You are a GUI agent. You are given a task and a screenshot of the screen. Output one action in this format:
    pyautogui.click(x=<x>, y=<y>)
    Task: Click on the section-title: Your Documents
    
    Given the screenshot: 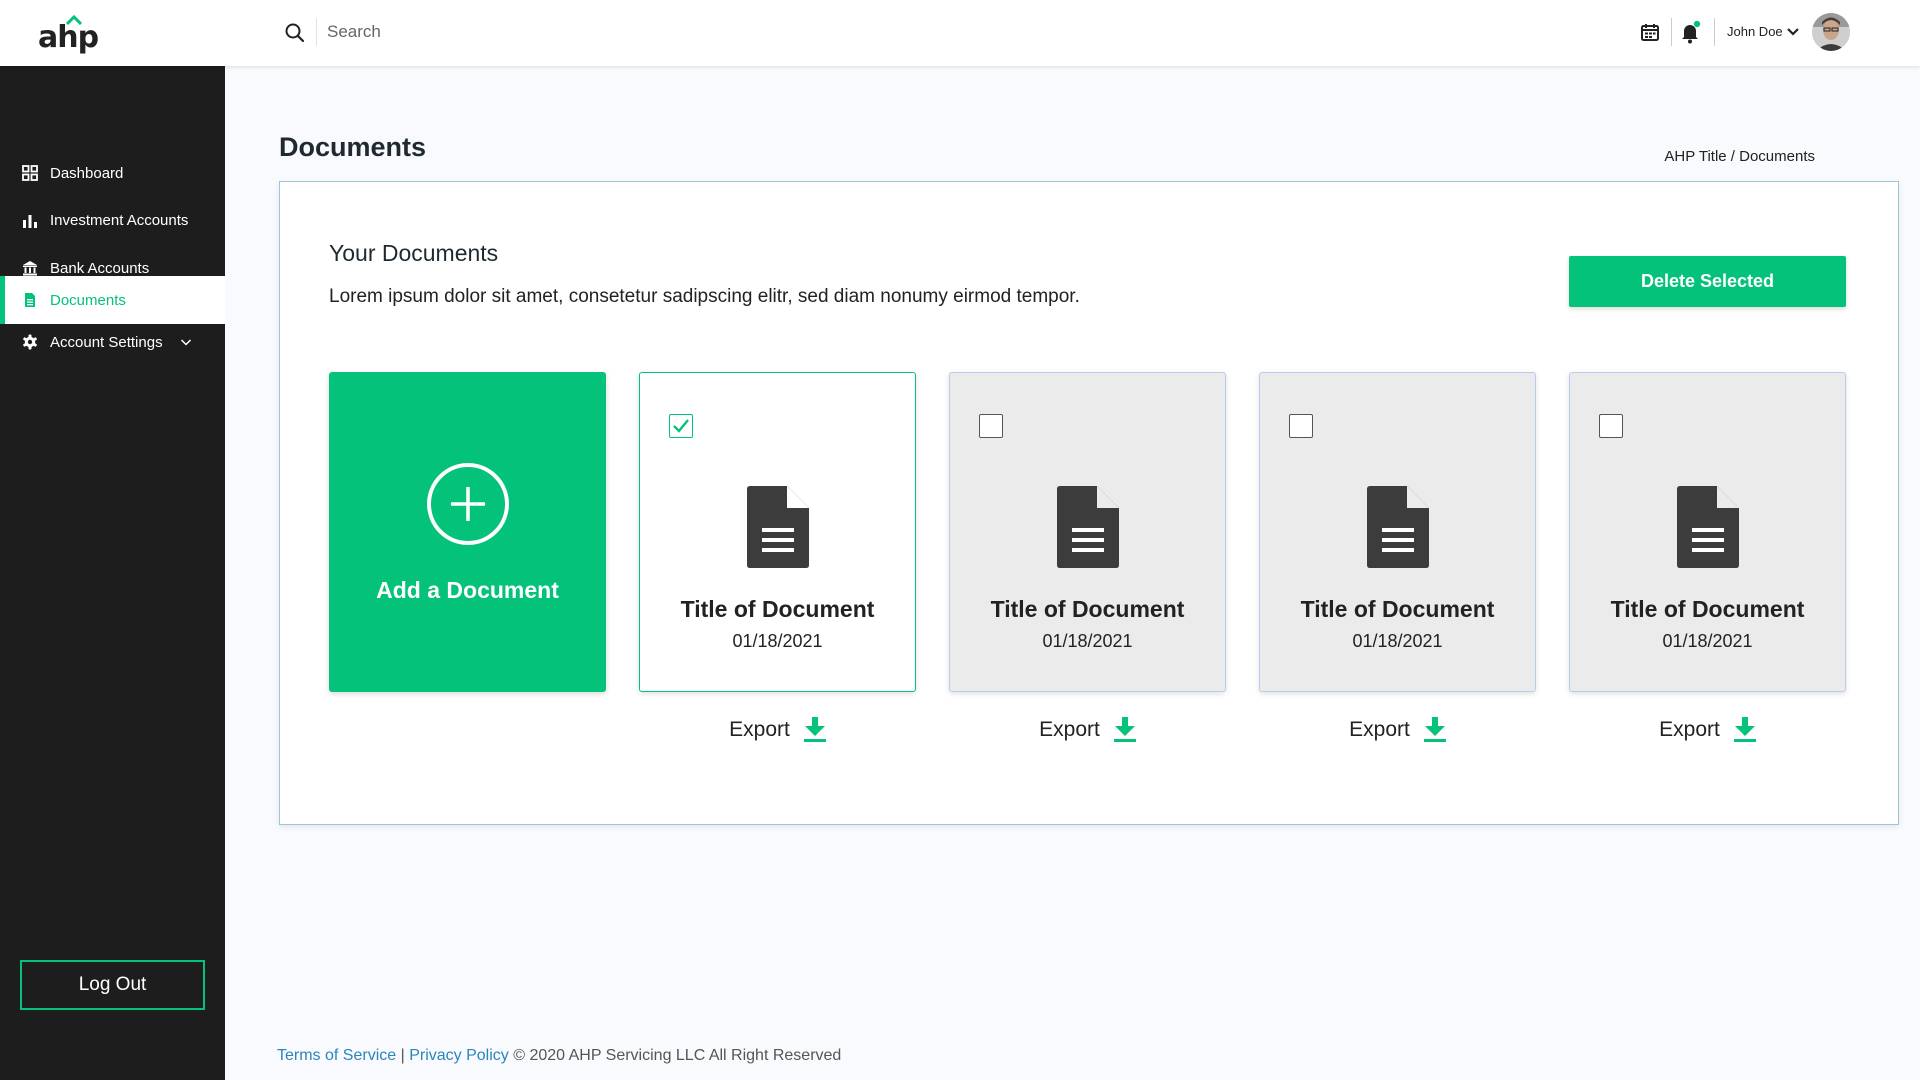 What is the action you would take?
    pyautogui.click(x=414, y=253)
    